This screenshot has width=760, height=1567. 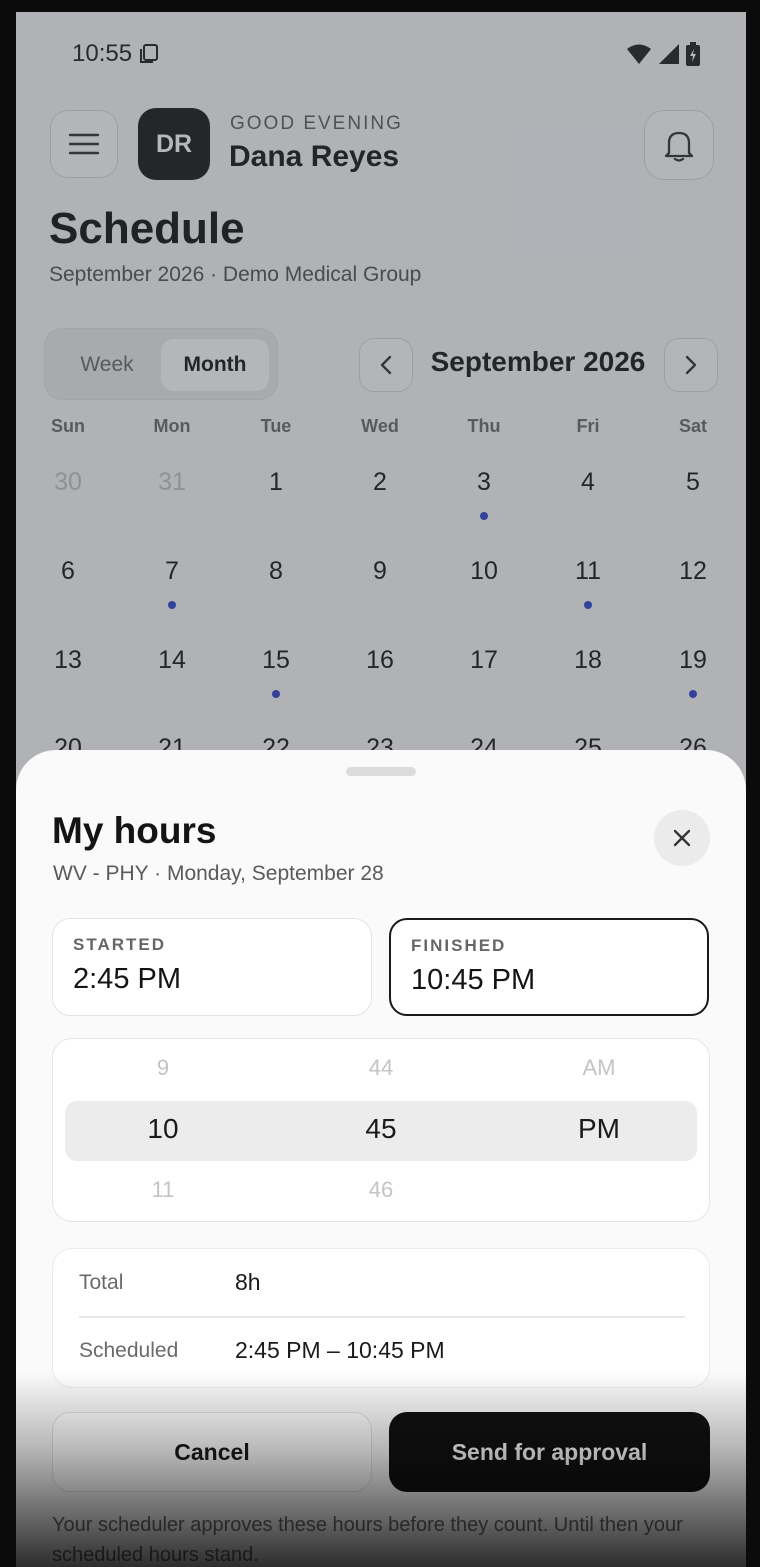 What do you see at coordinates (248, 1282) in the screenshot?
I see `total-value: 8h` at bounding box center [248, 1282].